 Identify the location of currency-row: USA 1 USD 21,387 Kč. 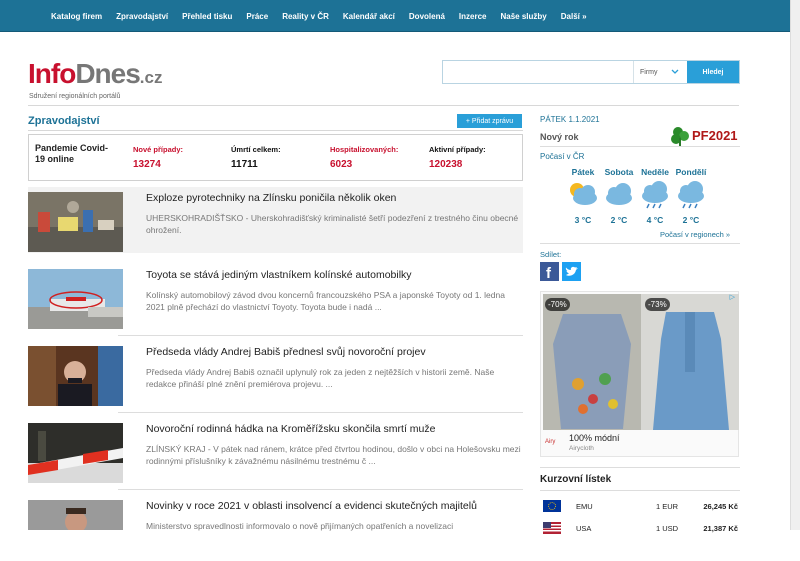
(640, 529).